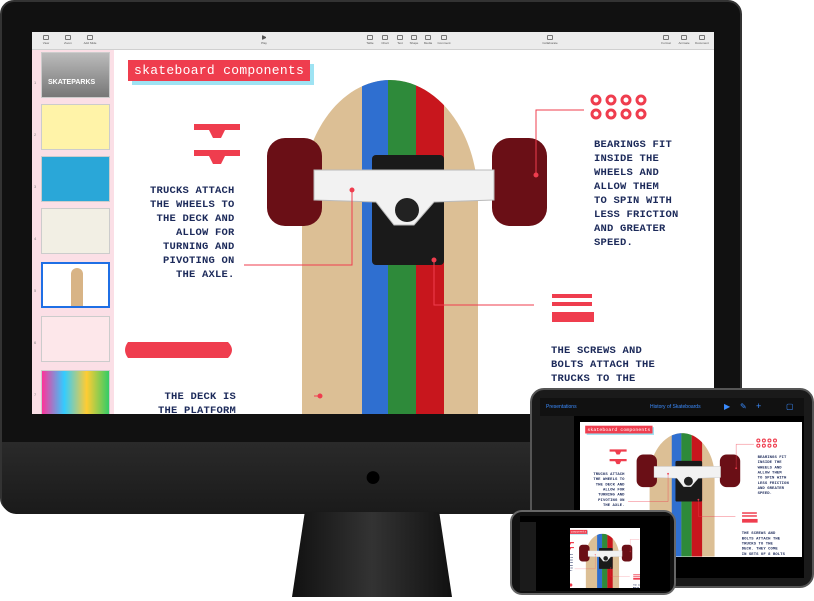  I want to click on zoom-button: Zoom, so click(68, 40).